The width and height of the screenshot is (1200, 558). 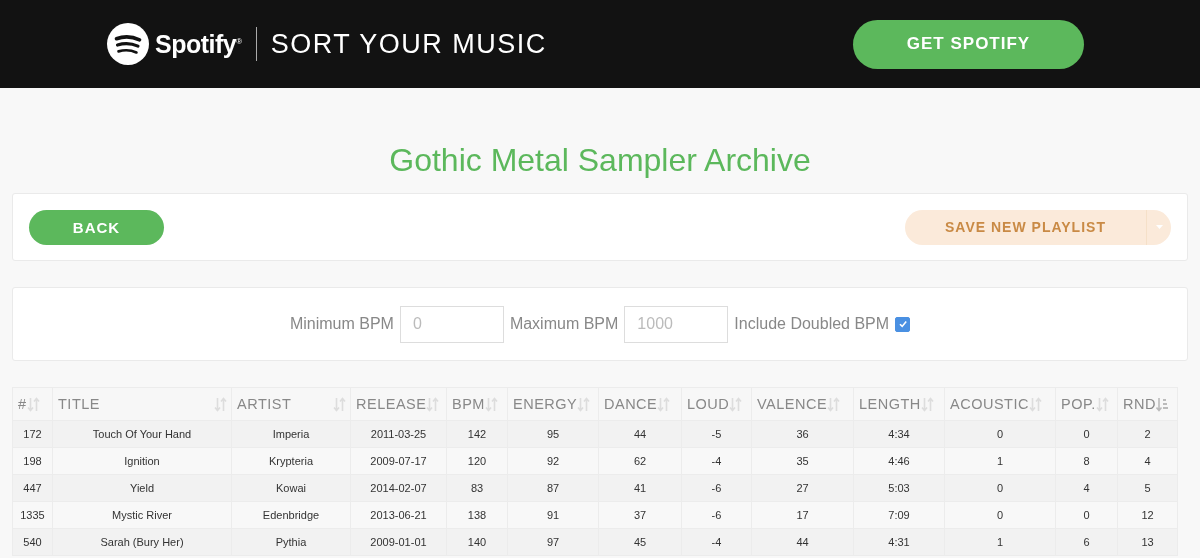 I want to click on table-cell: 62, so click(x=640, y=461).